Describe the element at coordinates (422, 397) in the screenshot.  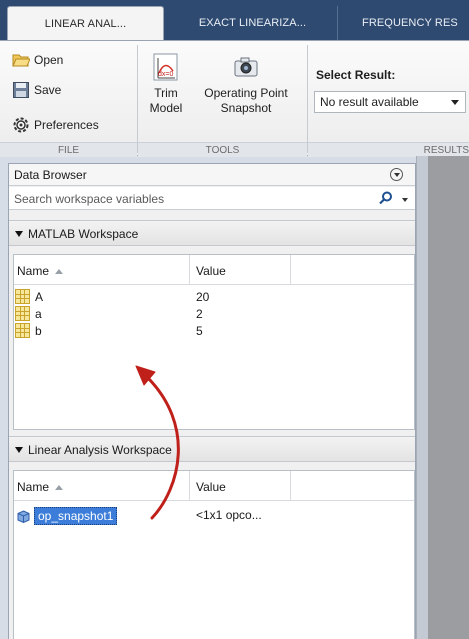
I see `panel-splitter` at that location.